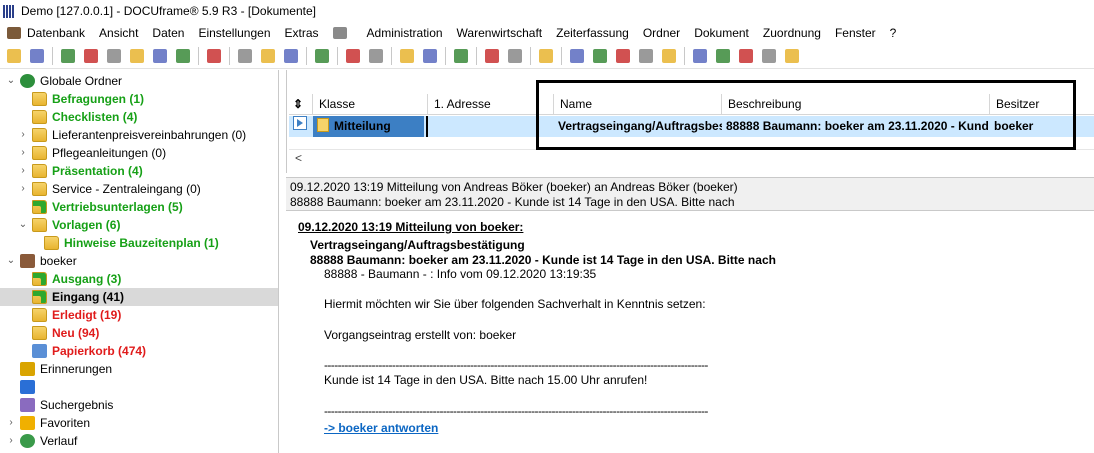 This screenshot has height=453, width=1094. I want to click on contact-button, so click(114, 56).